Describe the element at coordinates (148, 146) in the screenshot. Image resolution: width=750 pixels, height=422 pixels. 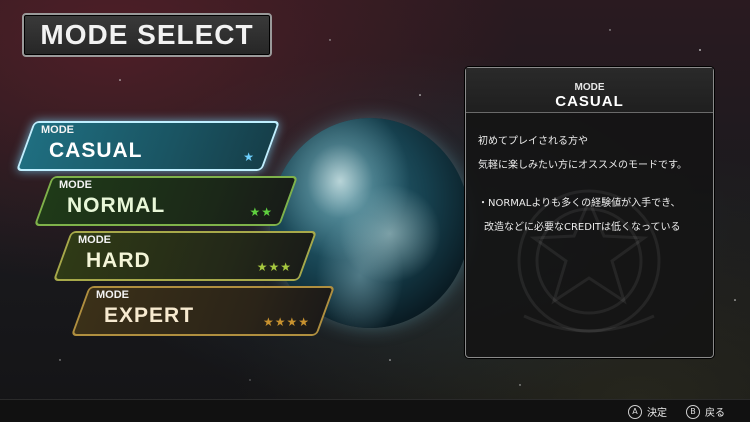
I see `mode-option-casual: MODE CASUAL ★` at that location.